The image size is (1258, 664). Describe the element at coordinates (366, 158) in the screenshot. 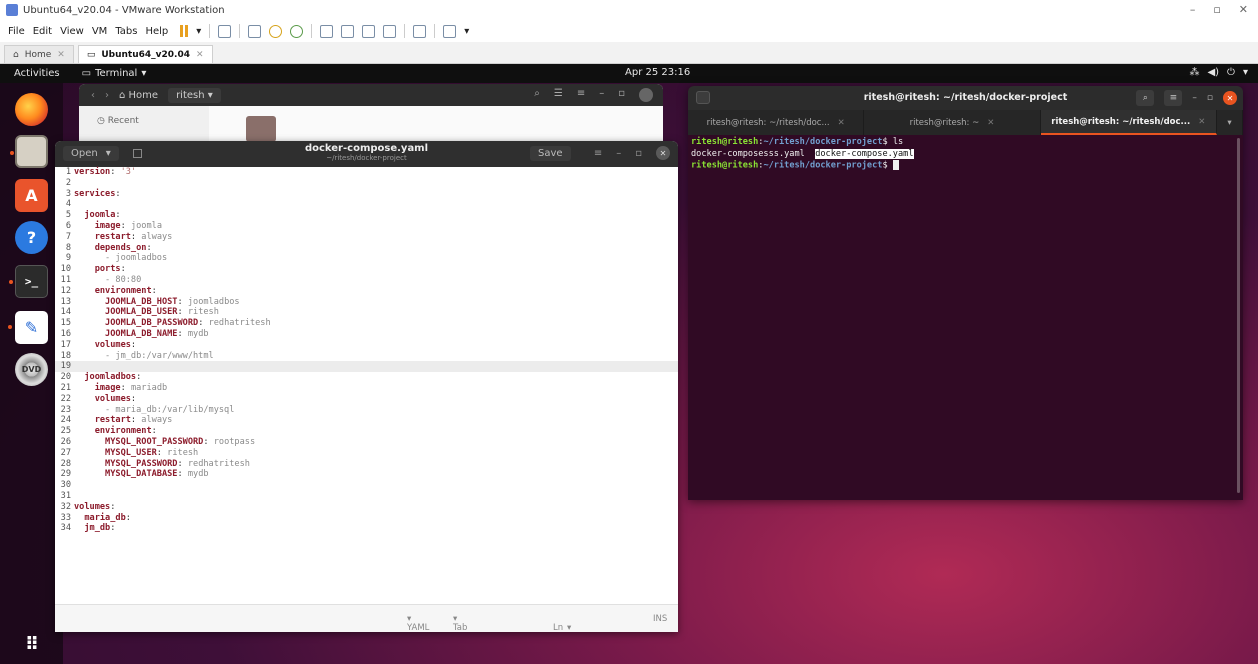

I see `document-path: ~/ritesh/docker-project` at that location.